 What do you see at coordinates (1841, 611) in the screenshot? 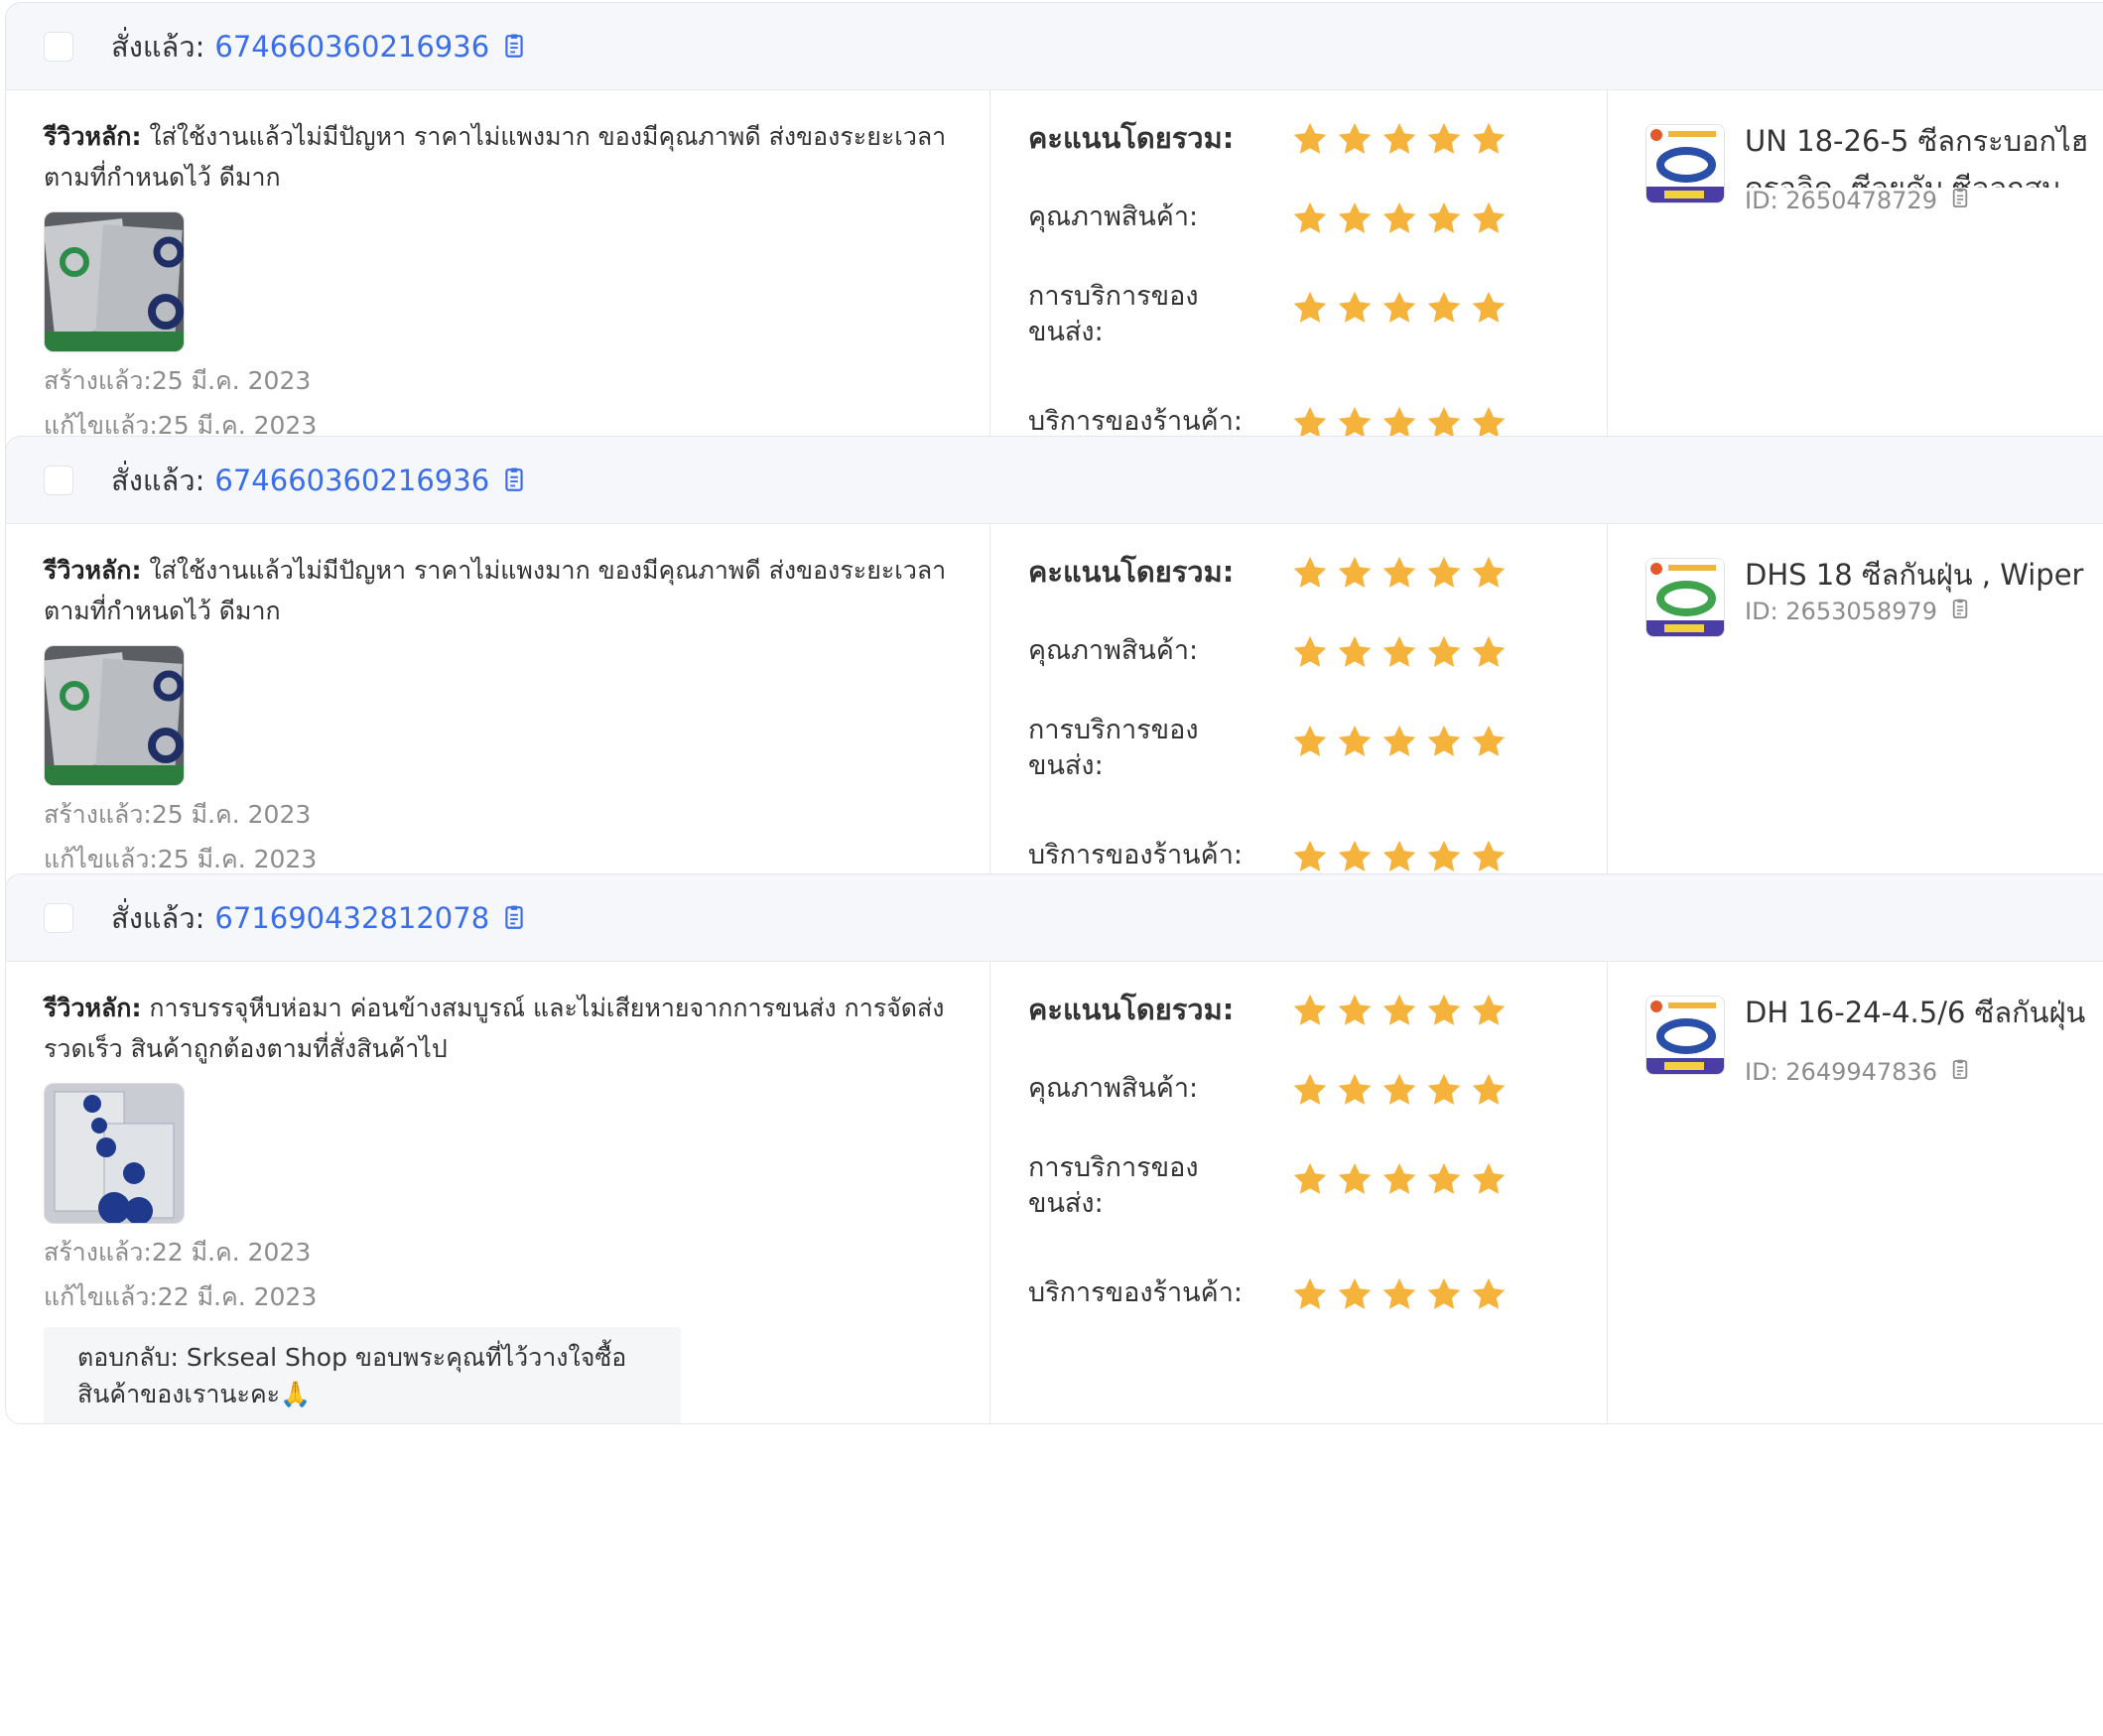
I see `product-id-text: ID: 2653058979` at bounding box center [1841, 611].